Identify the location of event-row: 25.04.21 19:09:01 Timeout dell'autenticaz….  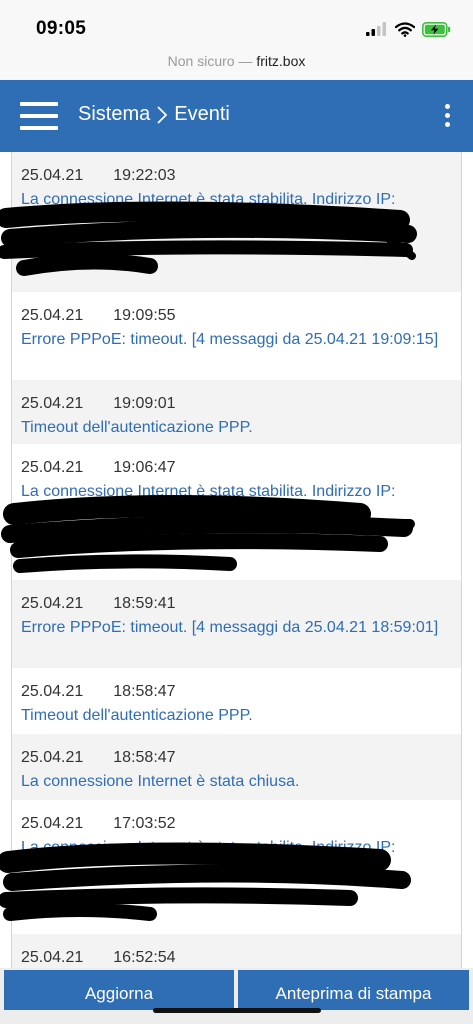
(236, 412).